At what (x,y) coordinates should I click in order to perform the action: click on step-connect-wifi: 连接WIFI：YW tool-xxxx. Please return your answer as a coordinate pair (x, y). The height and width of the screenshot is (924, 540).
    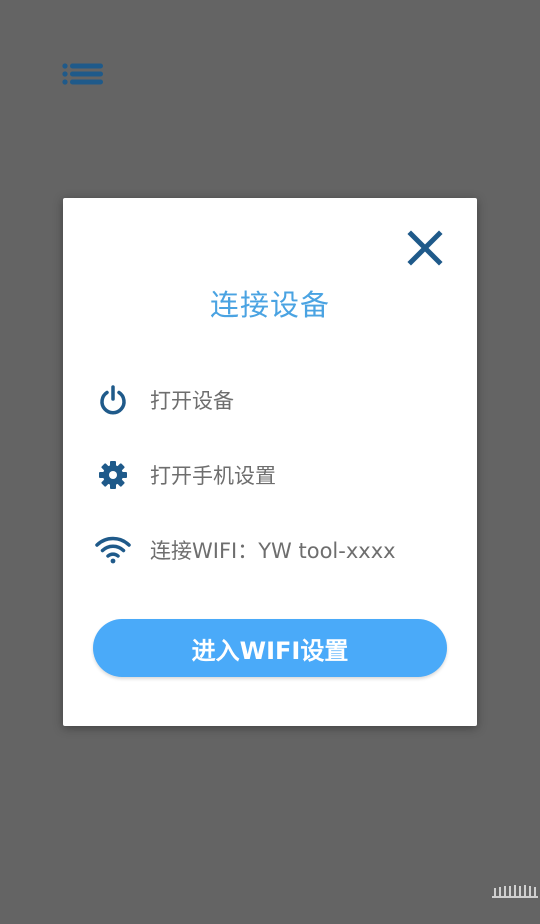
    Looking at the image, I should click on (273, 550).